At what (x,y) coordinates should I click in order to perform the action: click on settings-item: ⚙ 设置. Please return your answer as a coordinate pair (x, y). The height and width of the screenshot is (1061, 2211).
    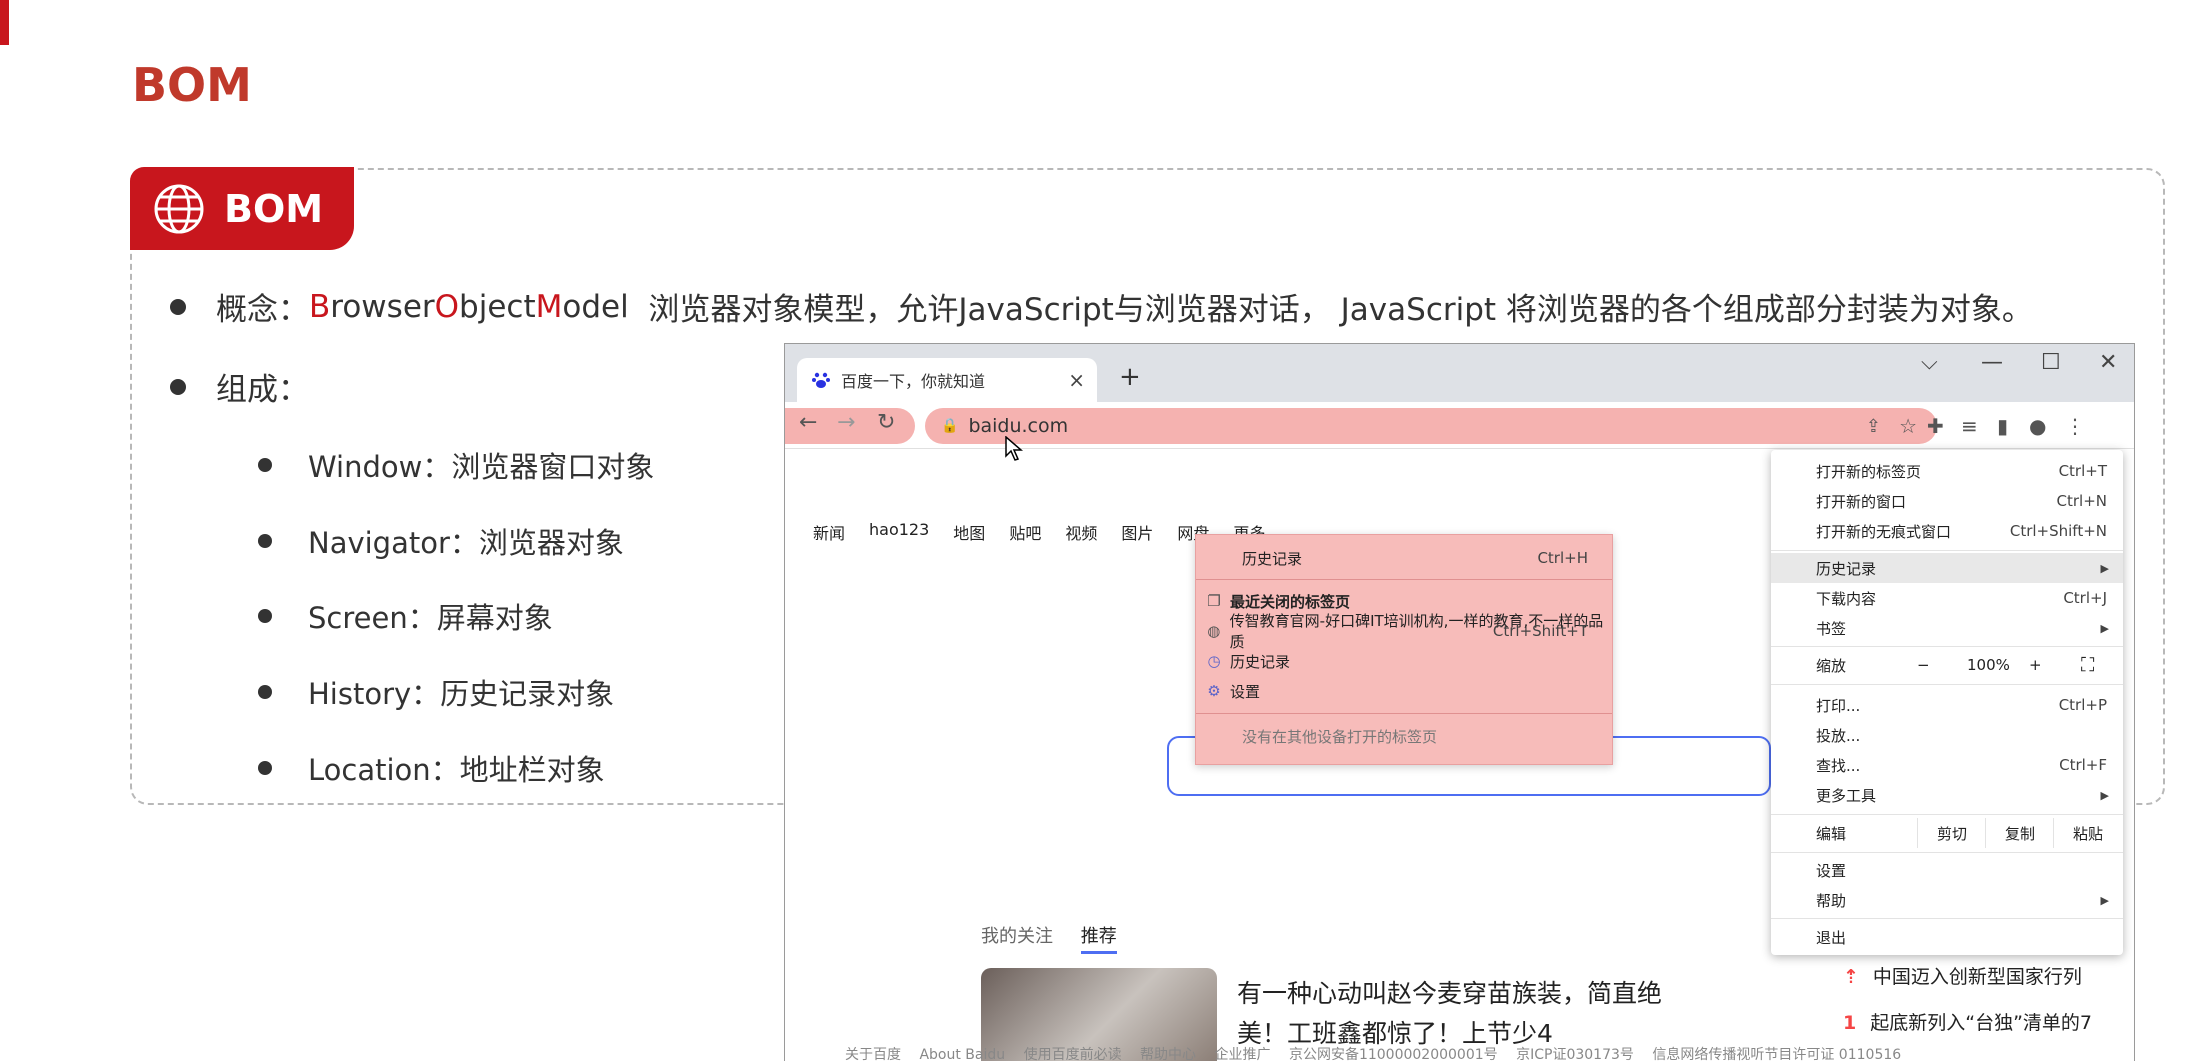
    Looking at the image, I should click on (1404, 691).